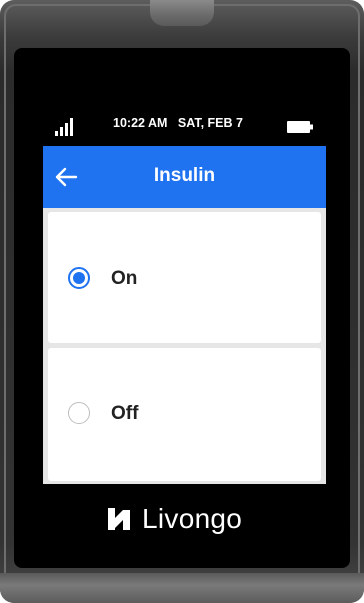  I want to click on status-bar: 10:22 AM SAT, FEB 7, so click(184, 125).